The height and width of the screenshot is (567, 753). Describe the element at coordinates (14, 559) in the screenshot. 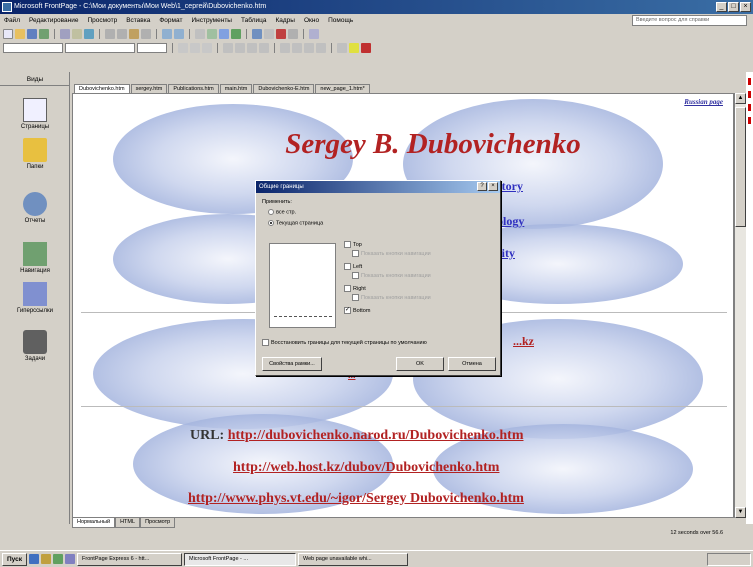

I see `start-button: Пуск` at that location.